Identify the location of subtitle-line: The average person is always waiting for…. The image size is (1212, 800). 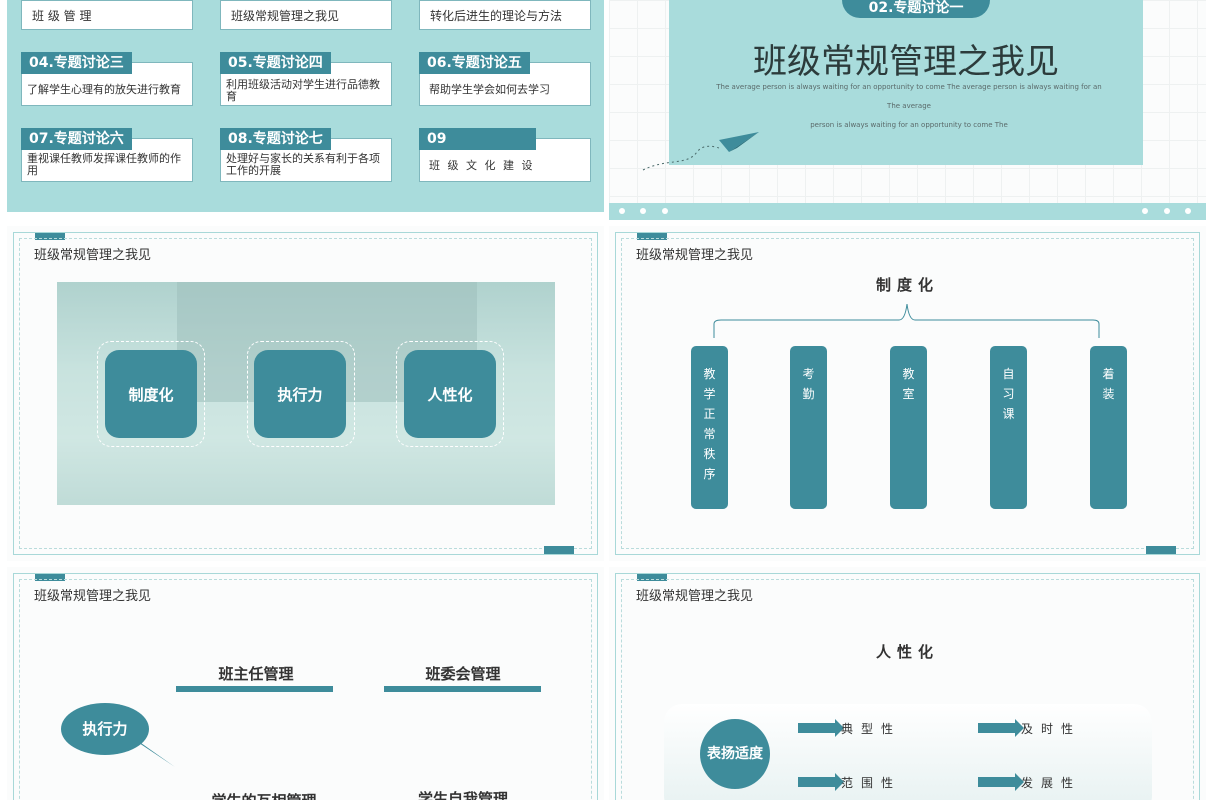
(909, 96).